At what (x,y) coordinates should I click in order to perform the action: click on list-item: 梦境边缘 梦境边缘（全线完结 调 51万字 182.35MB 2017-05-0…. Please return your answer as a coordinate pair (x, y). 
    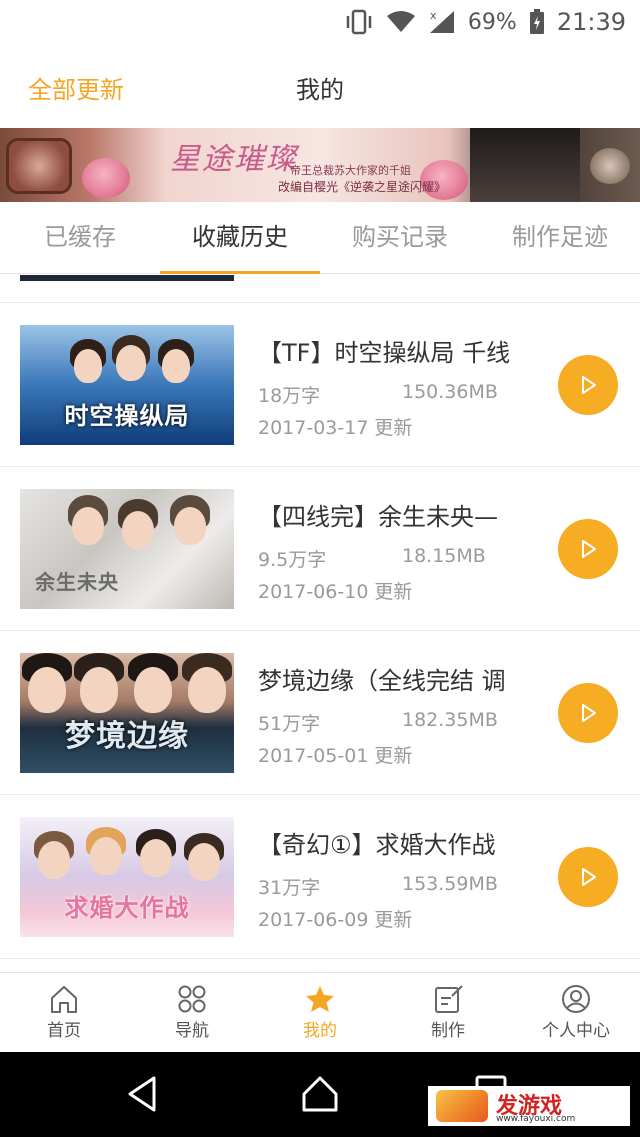
    Looking at the image, I should click on (320, 713).